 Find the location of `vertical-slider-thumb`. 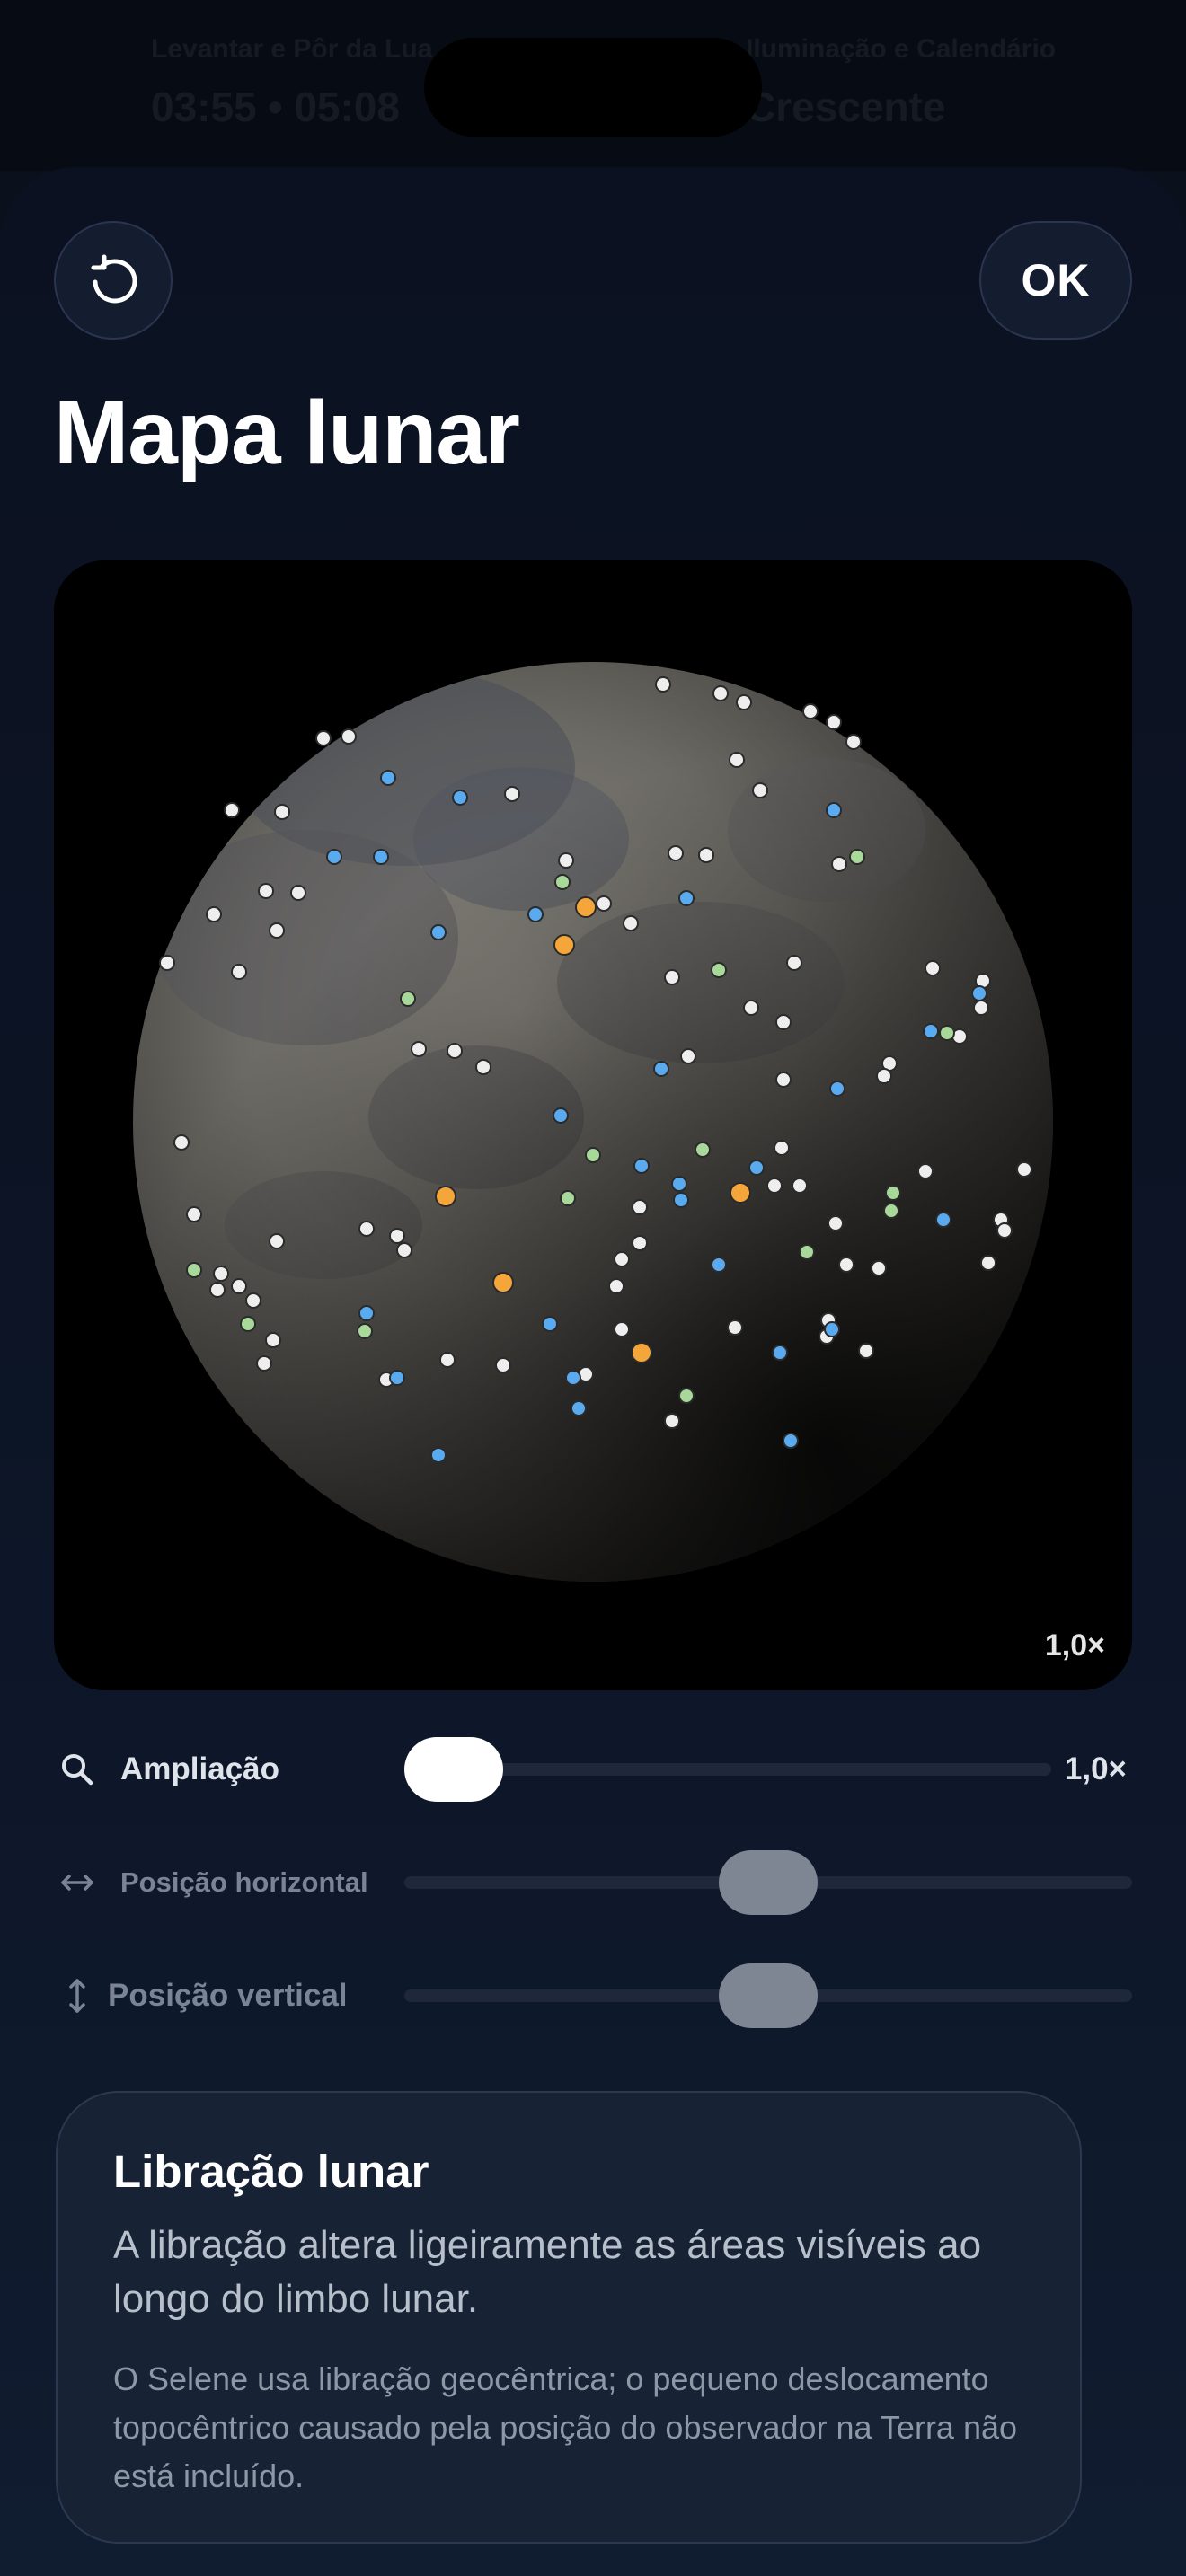

vertical-slider-thumb is located at coordinates (768, 1996).